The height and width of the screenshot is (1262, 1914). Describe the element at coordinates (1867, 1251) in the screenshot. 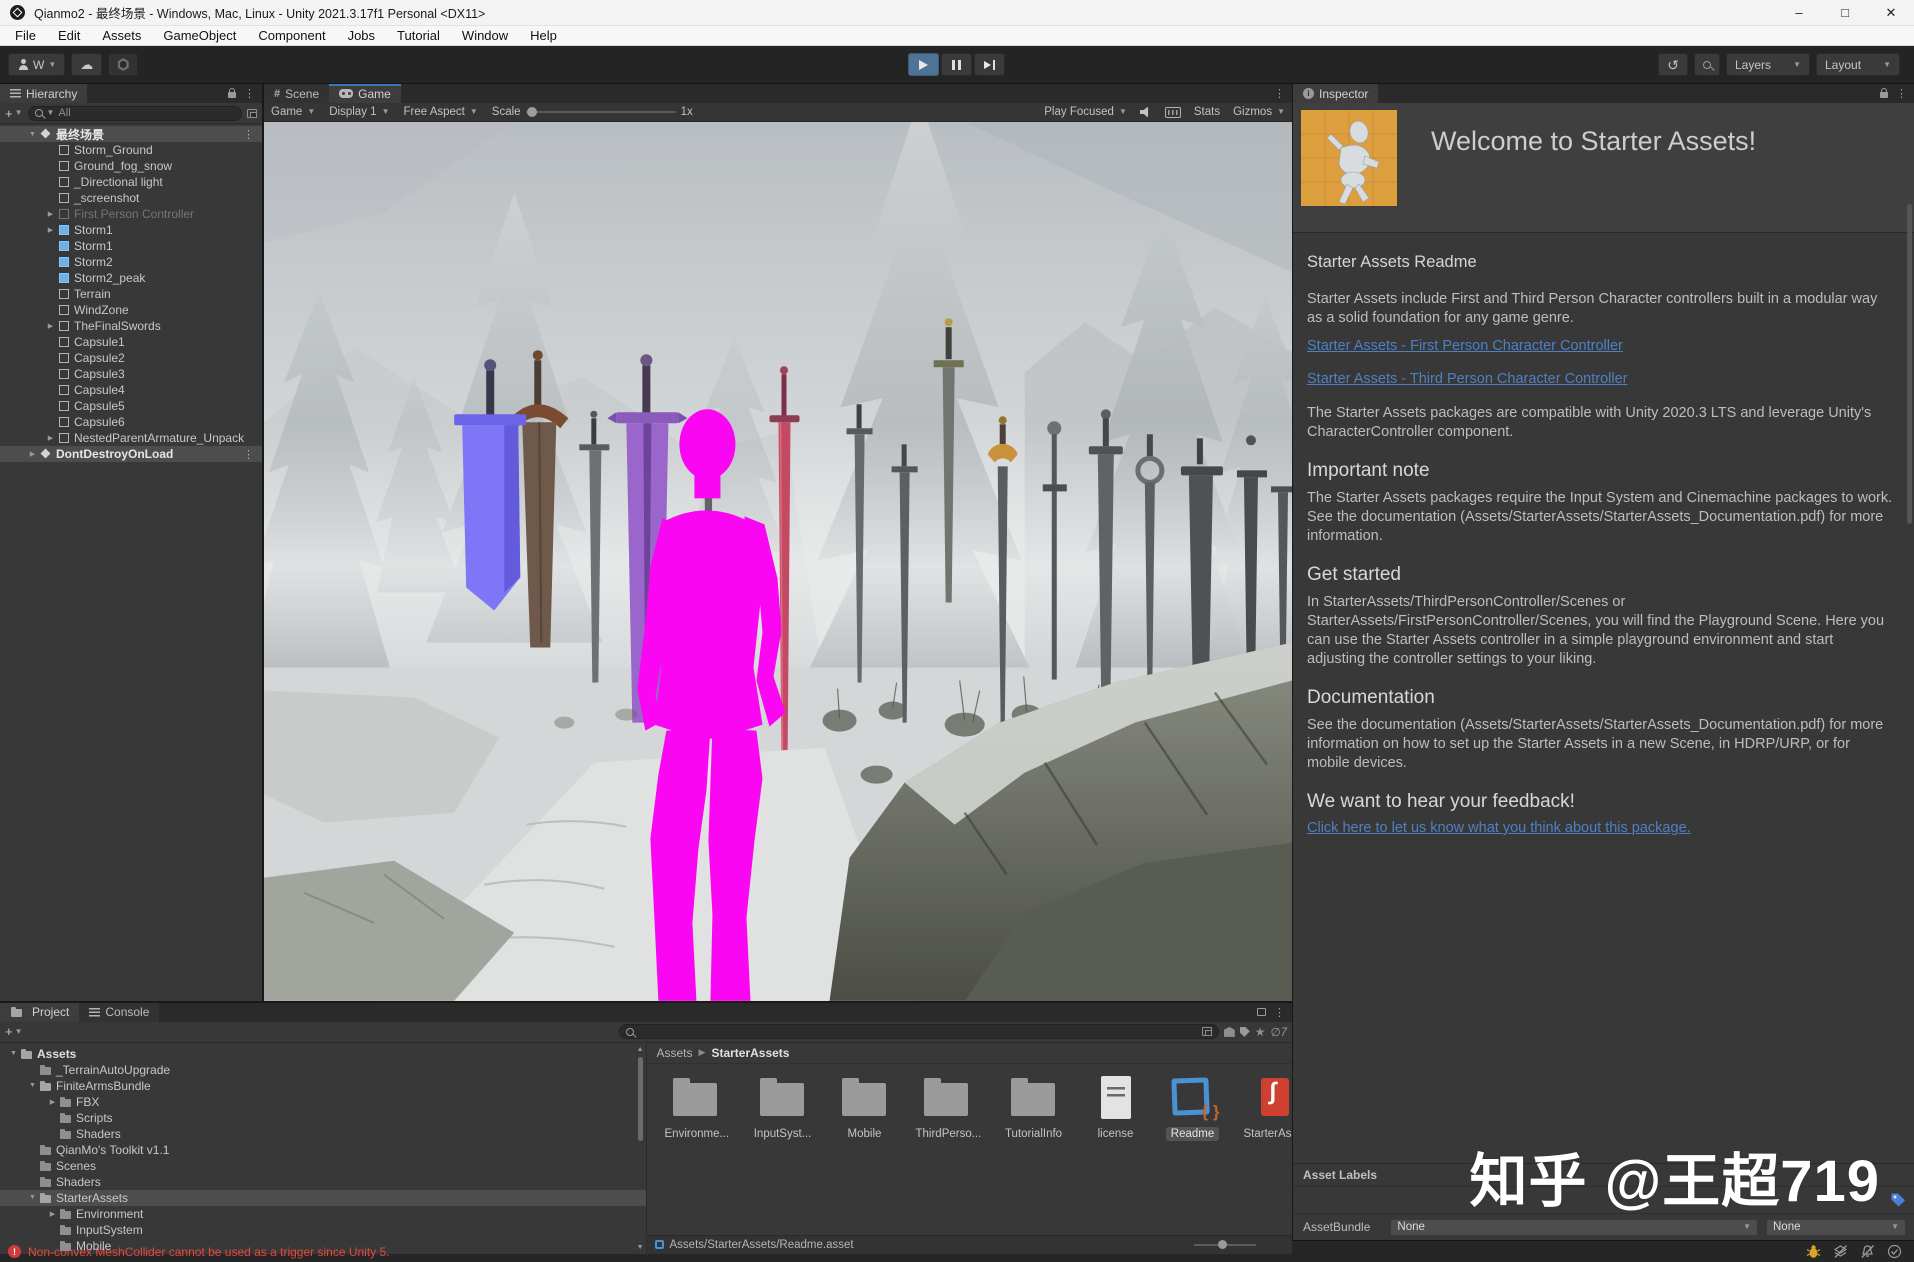

I see `notifications-muted-icon` at that location.